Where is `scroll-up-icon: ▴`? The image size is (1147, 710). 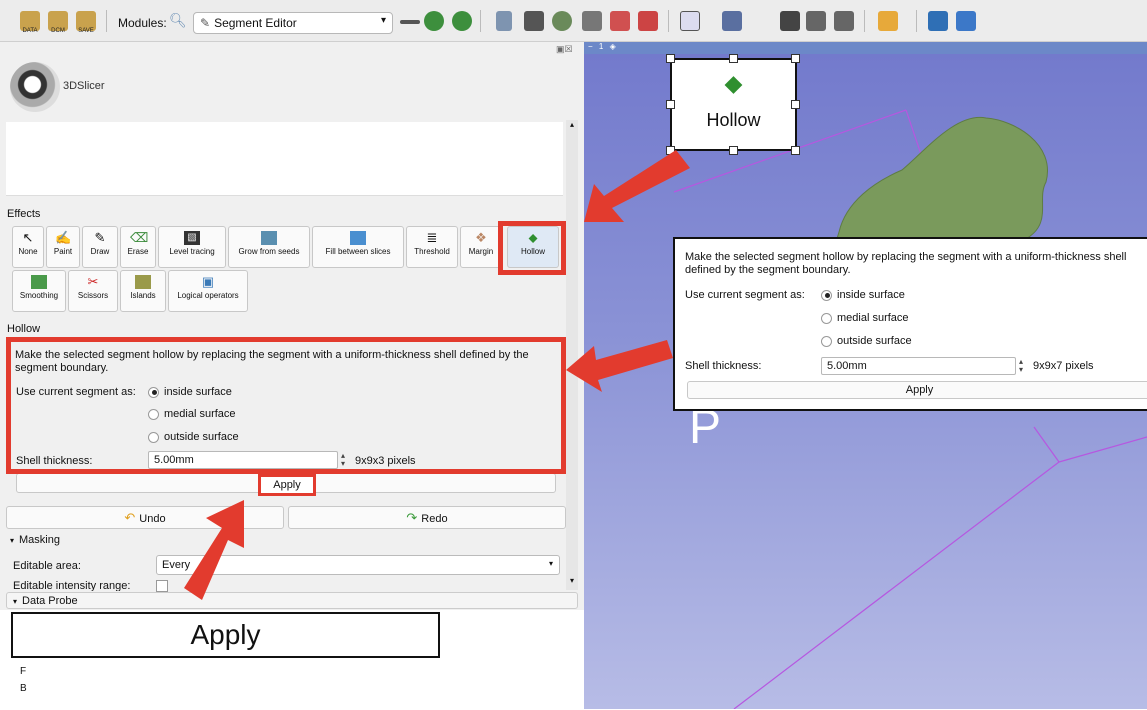 scroll-up-icon: ▴ is located at coordinates (572, 124).